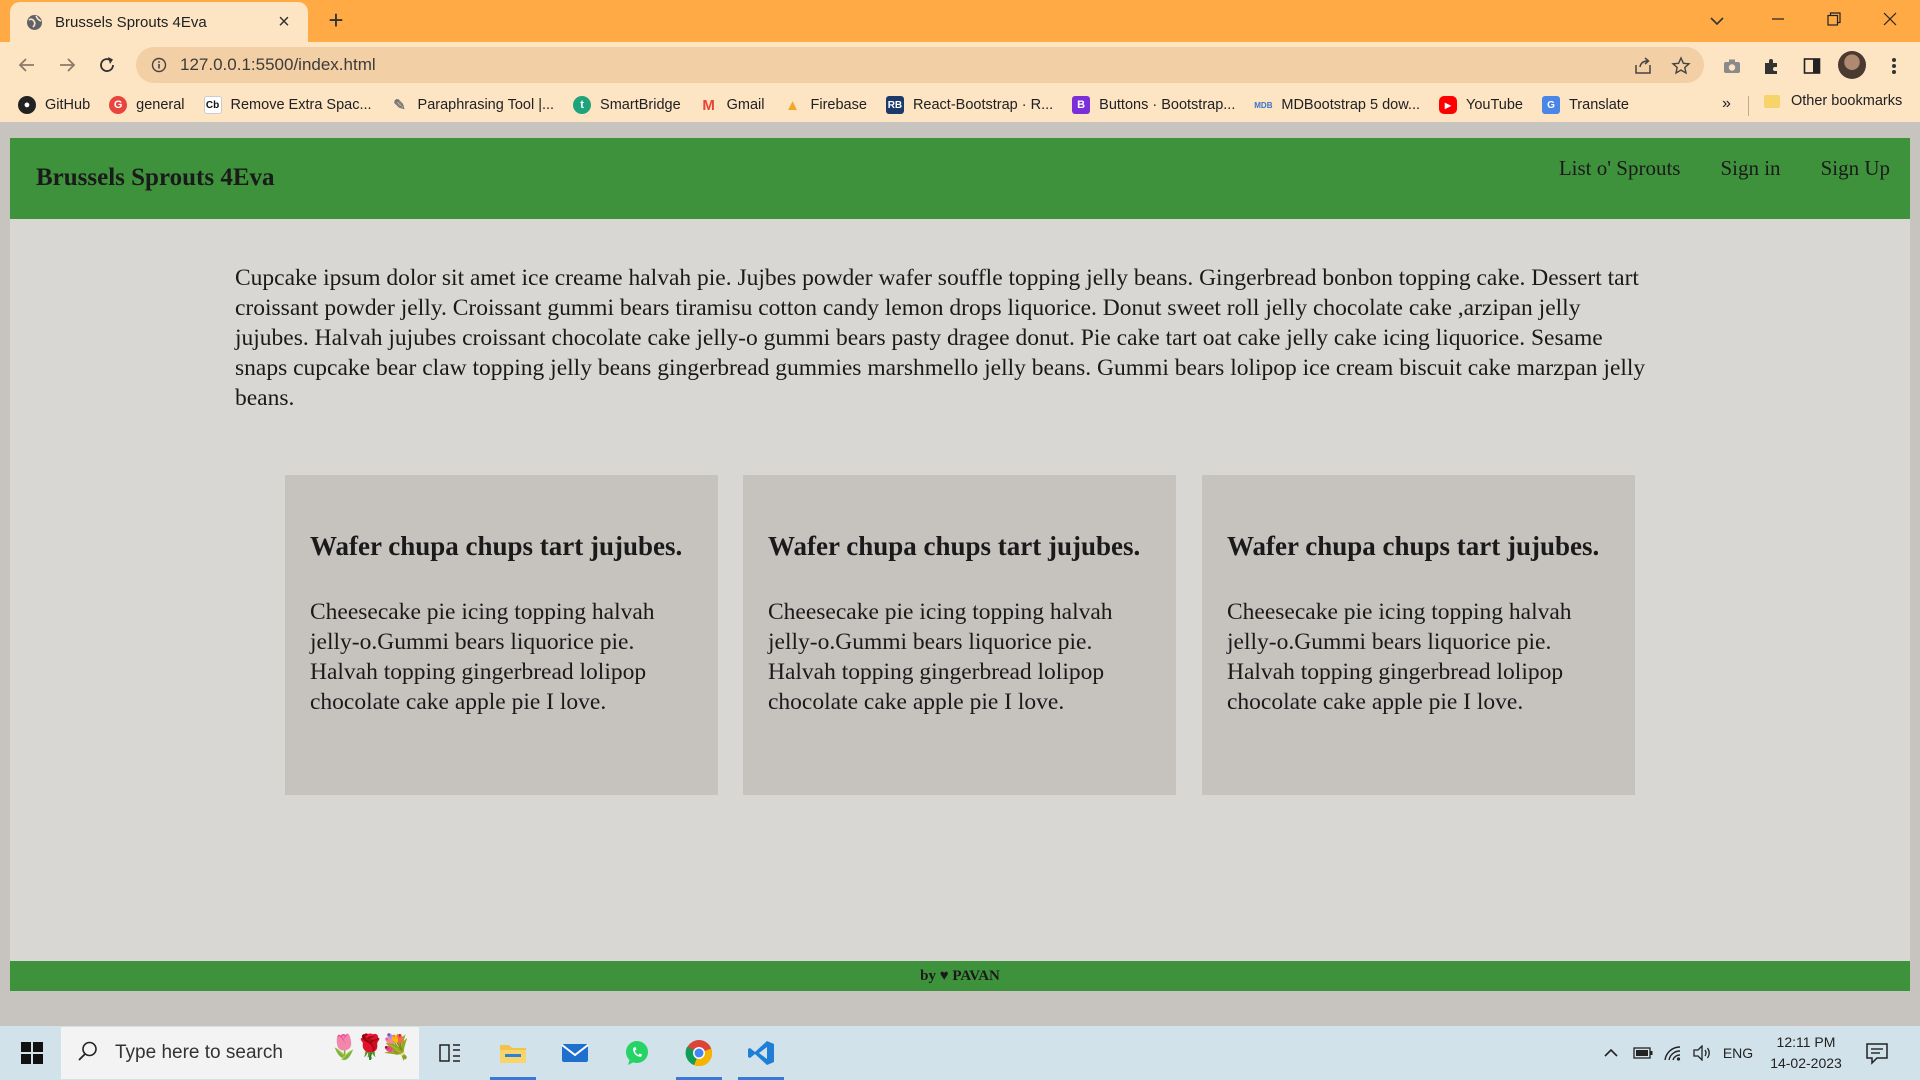 The image size is (1920, 1080). What do you see at coordinates (582, 105) in the screenshot?
I see `smartbridge-icon: t` at bounding box center [582, 105].